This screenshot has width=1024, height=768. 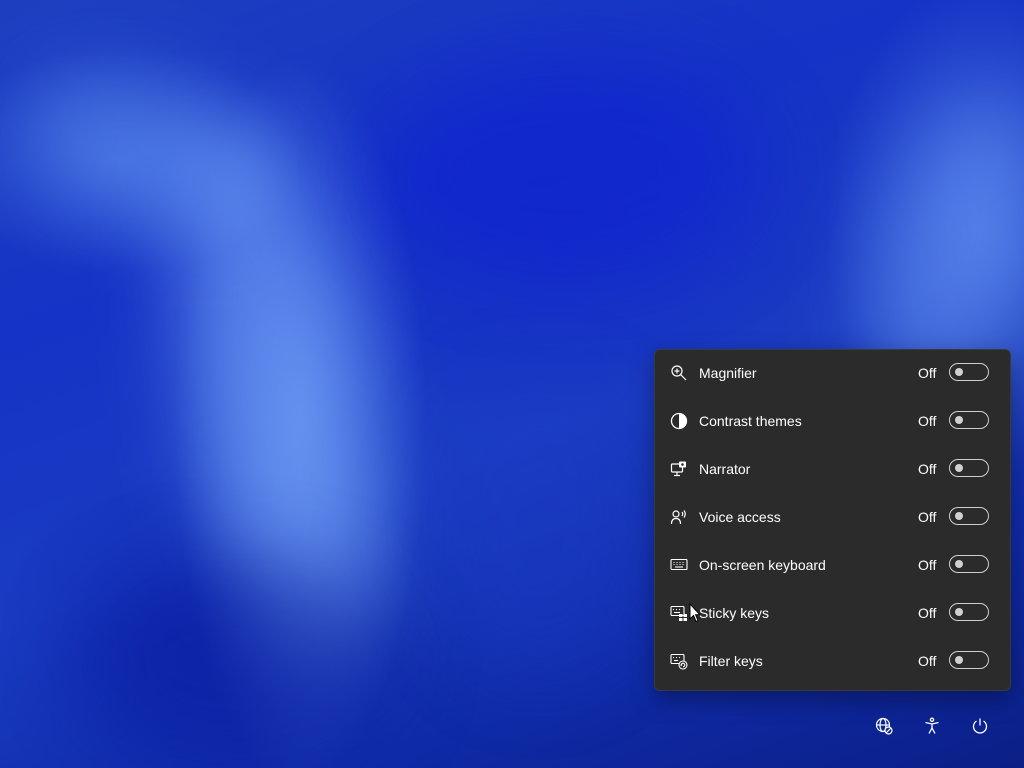 I want to click on accessibility-item-contrast-themes: Contrast themes Off, so click(x=832, y=422).